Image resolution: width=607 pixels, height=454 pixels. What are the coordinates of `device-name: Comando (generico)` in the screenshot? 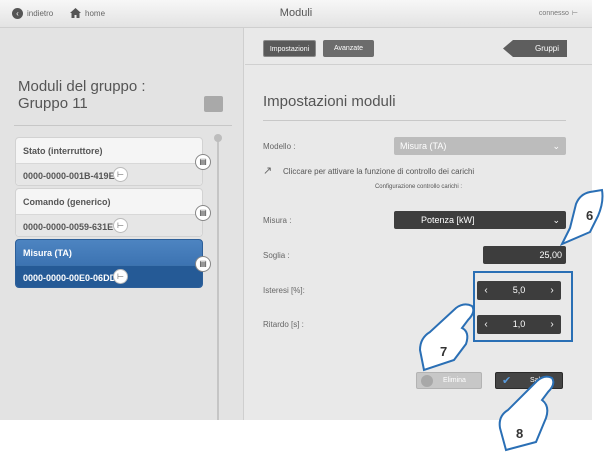 It's located at (67, 202).